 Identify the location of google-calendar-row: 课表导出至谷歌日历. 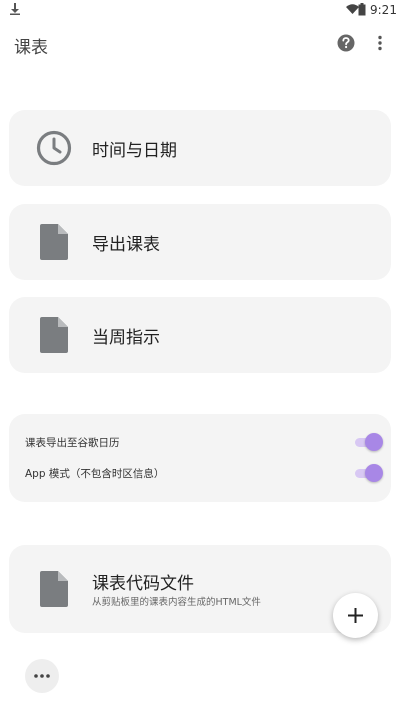
(204, 443).